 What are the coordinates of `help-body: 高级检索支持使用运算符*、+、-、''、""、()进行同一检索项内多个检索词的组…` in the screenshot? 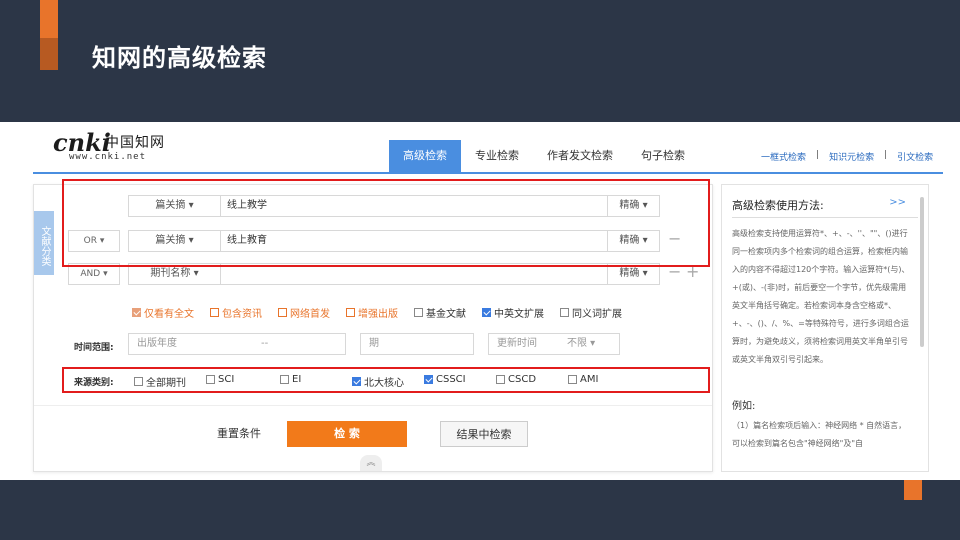 It's located at (821, 296).